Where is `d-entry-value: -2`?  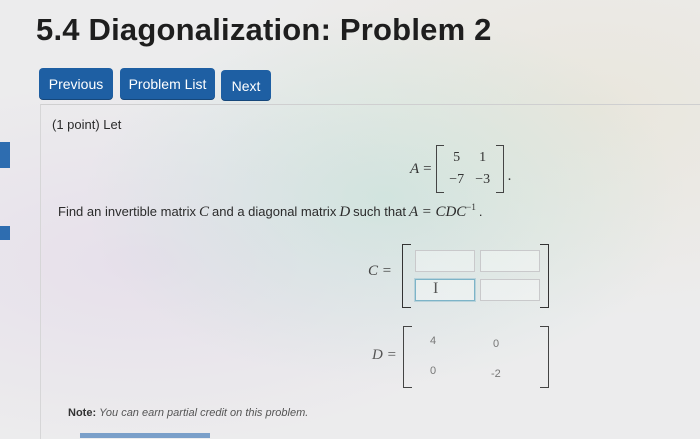
d-entry-value: -2 is located at coordinates (496, 374).